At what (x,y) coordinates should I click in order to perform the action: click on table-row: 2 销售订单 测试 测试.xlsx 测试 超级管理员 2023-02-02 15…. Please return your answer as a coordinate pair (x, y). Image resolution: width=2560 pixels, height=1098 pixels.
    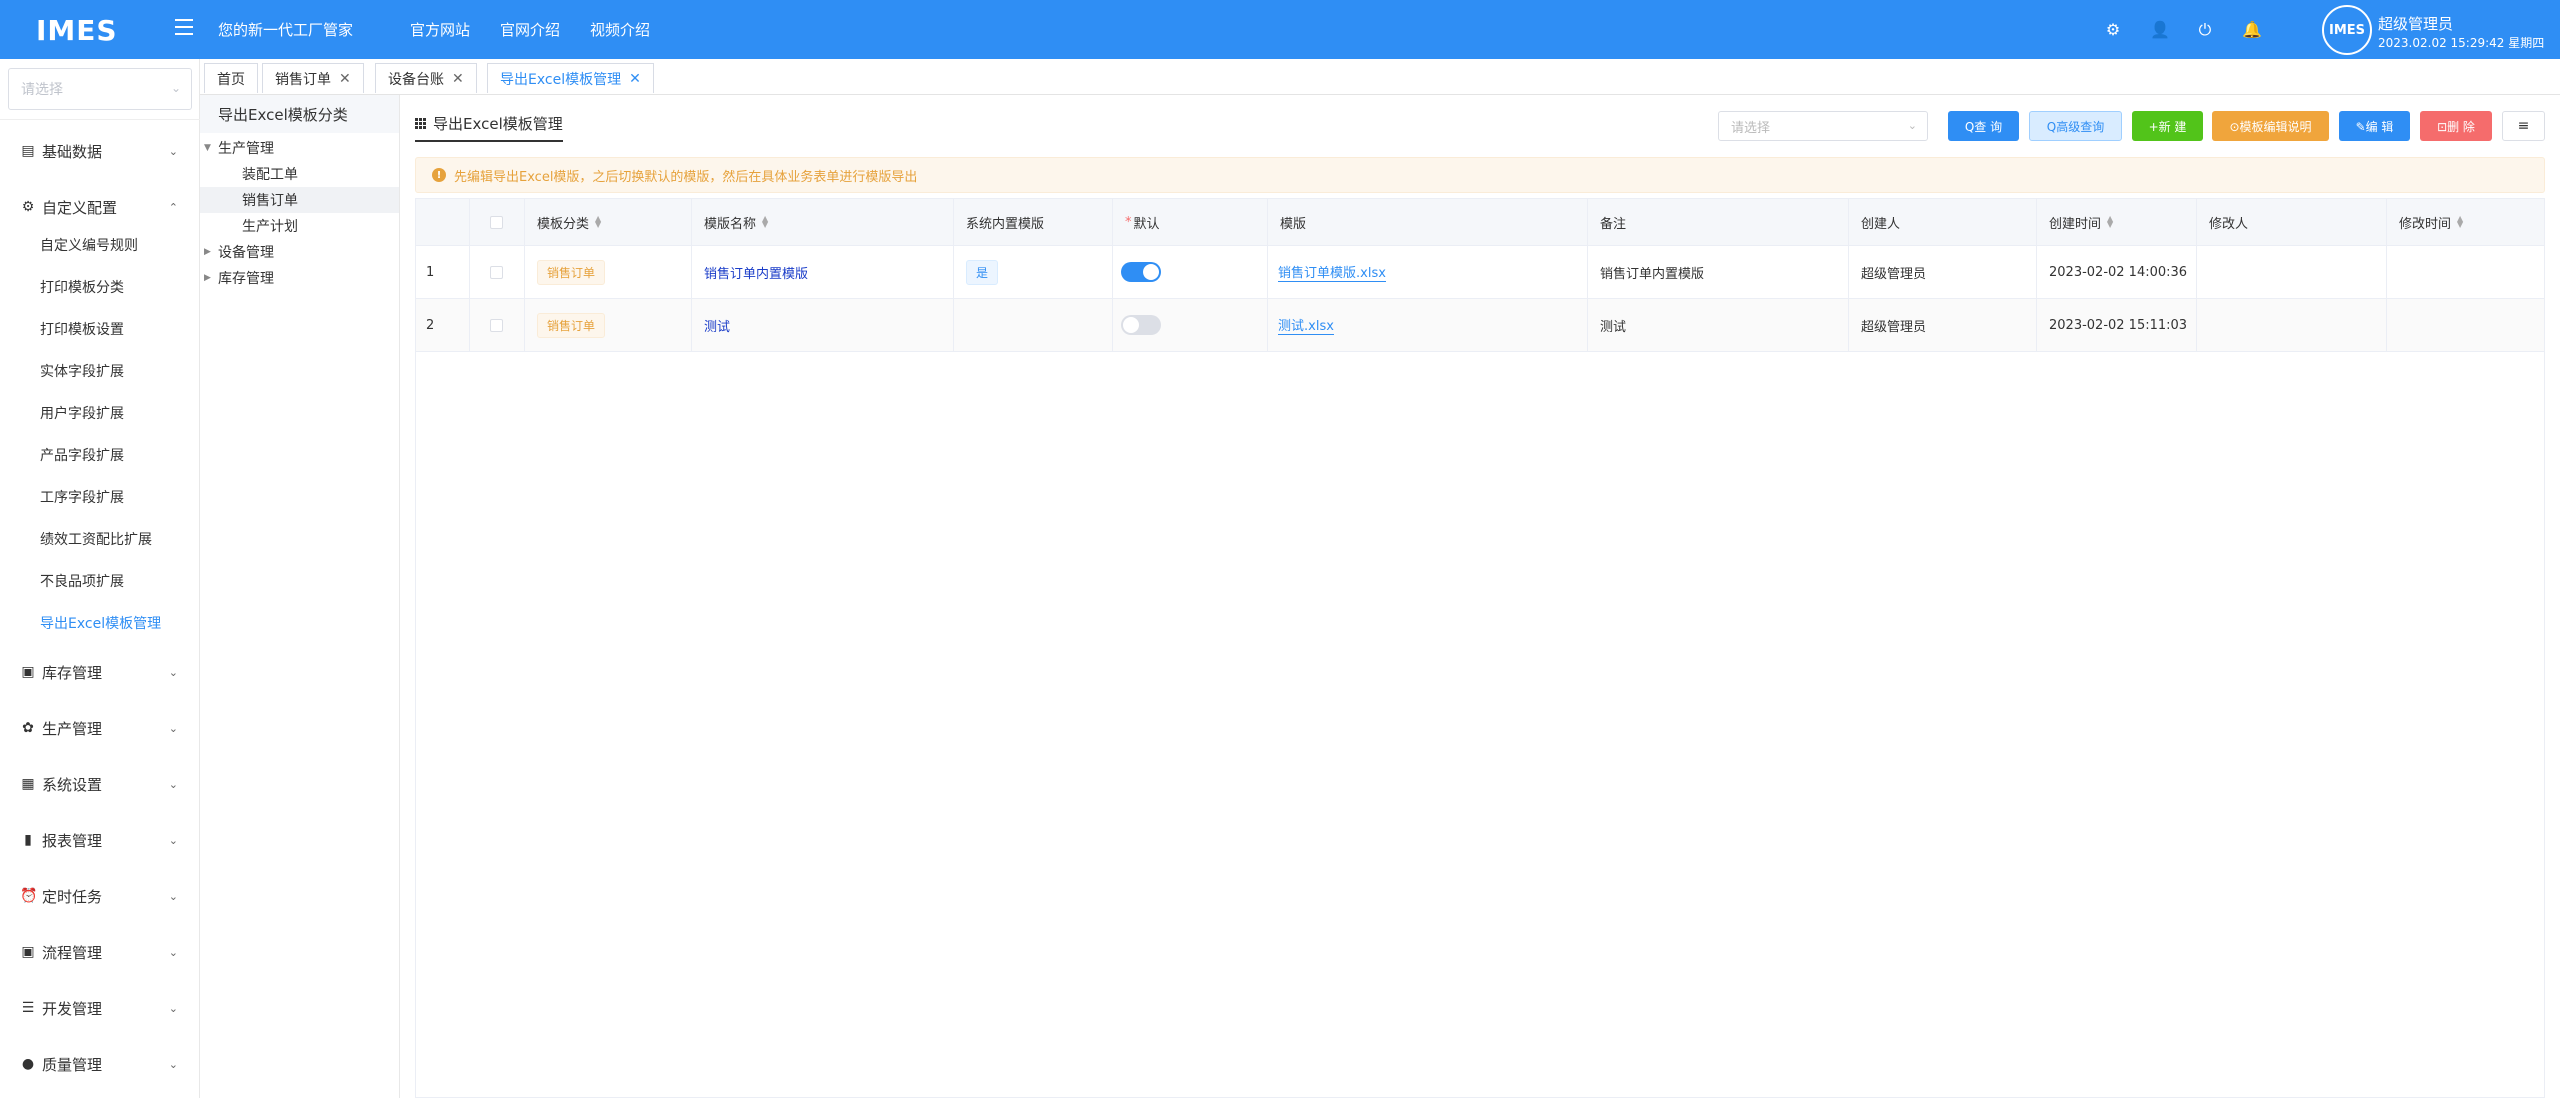
    Looking at the image, I should click on (1480, 325).